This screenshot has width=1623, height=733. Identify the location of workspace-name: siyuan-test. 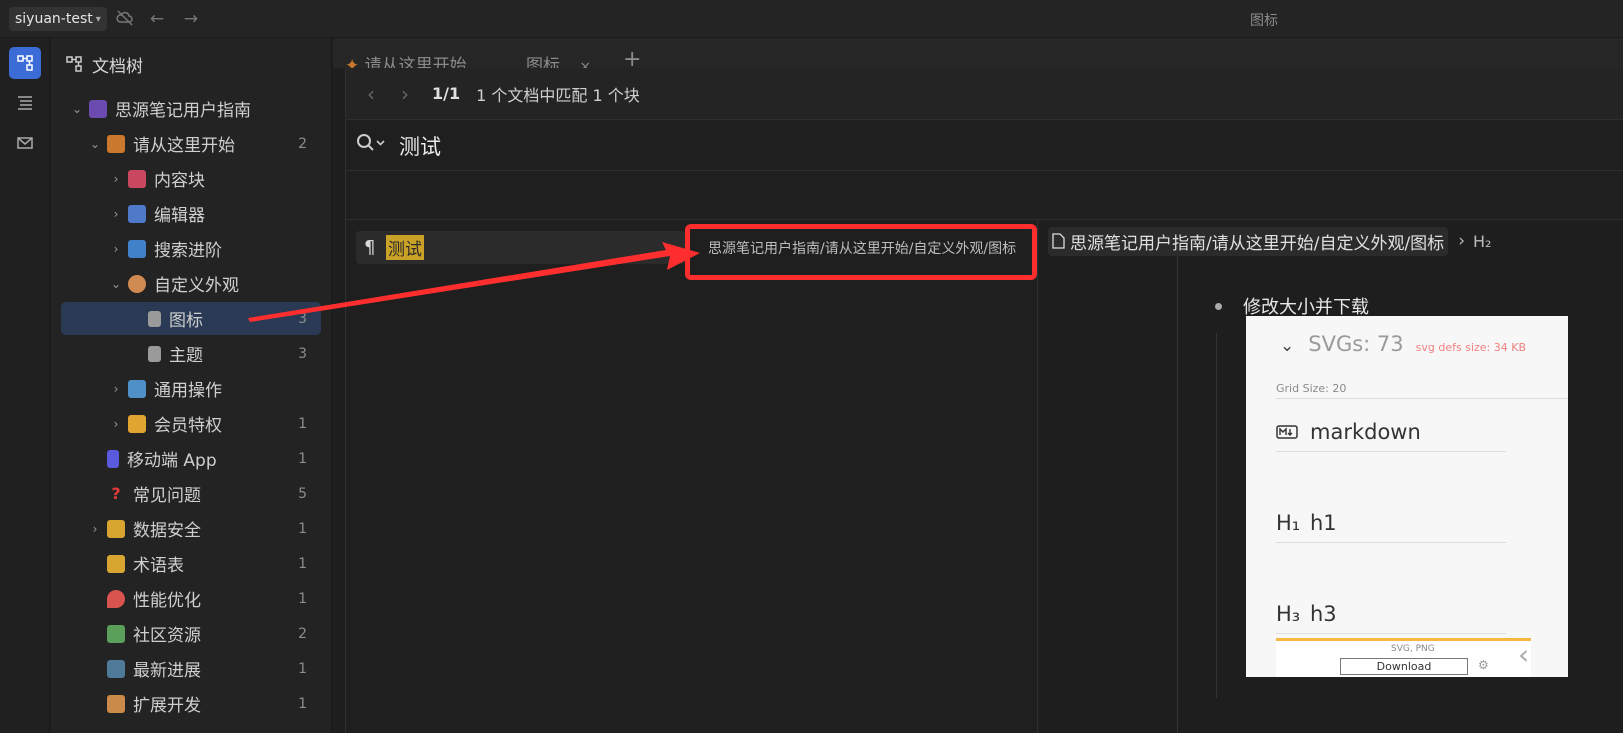
(54, 19).